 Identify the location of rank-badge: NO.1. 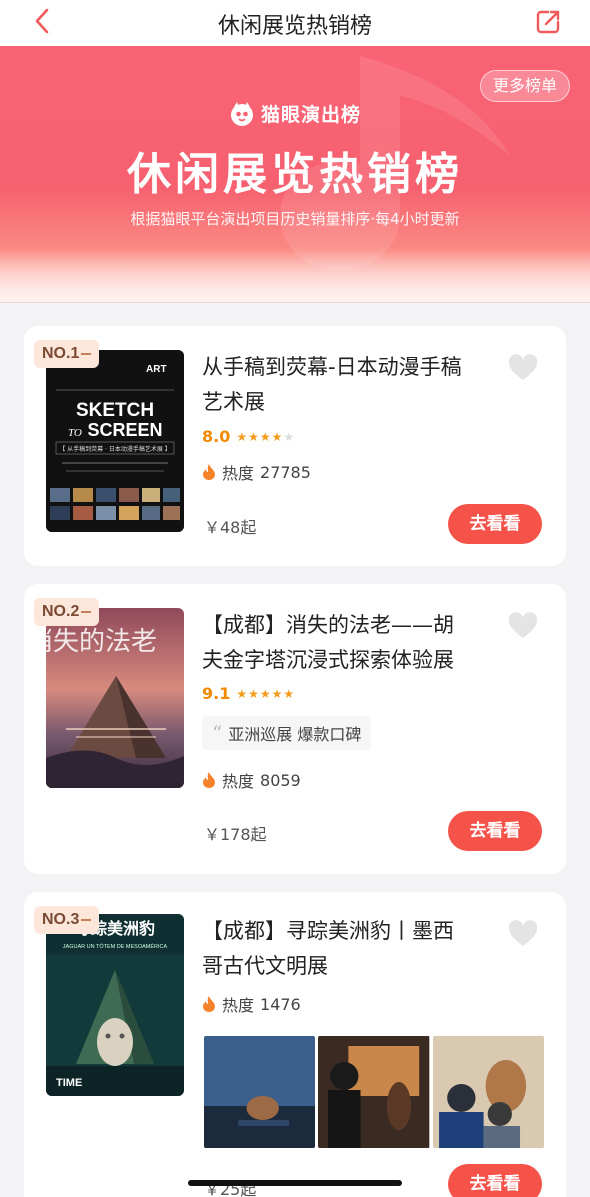
(67, 354).